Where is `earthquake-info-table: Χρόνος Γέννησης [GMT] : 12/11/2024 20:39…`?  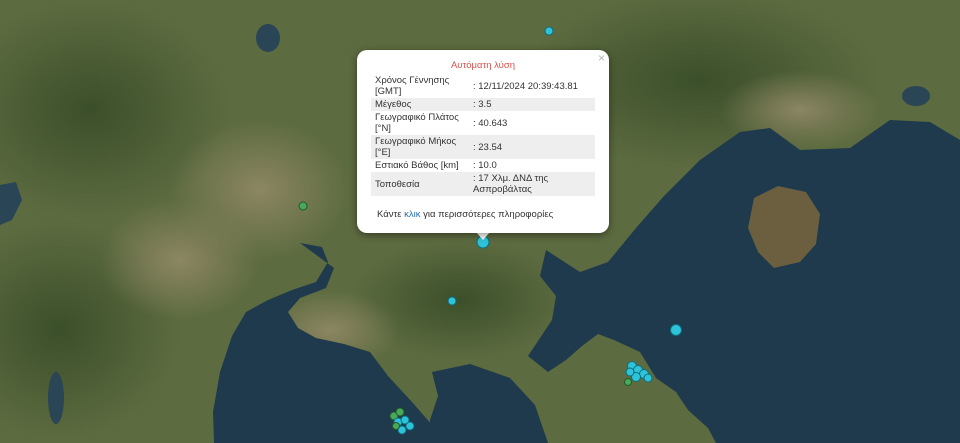 earthquake-info-table: Χρόνος Γέννησης [GMT] : 12/11/2024 20:39… is located at coordinates (483, 135).